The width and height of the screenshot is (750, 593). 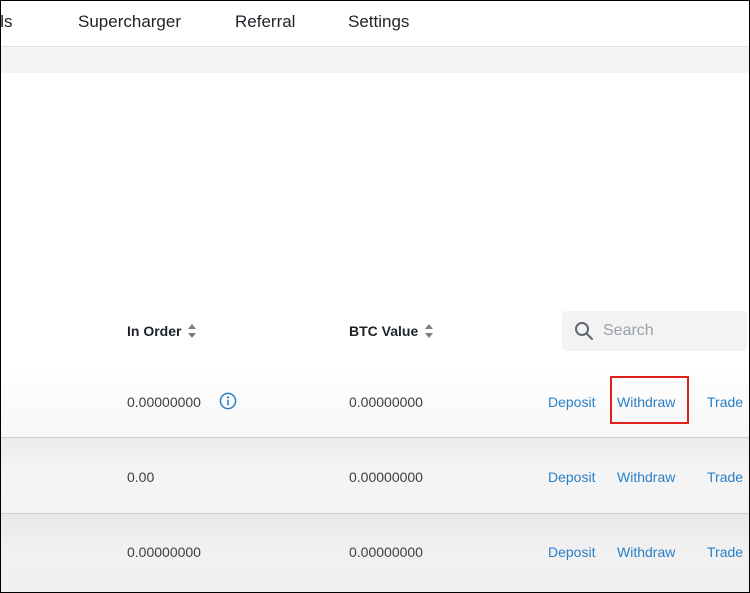 I want to click on nav-item-details: ails, so click(x=7, y=22).